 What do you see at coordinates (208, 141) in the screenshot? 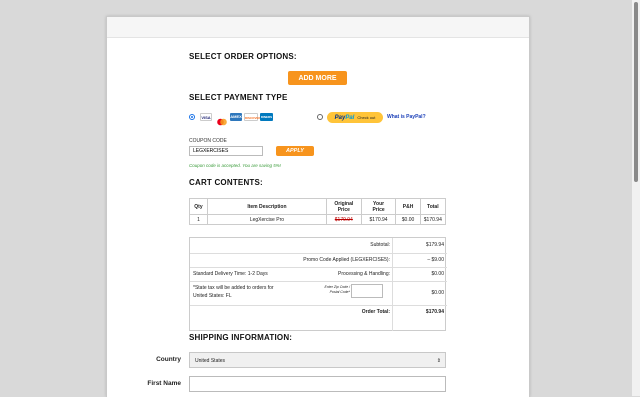
I see `coupon-code-label: COUPON CODE` at bounding box center [208, 141].